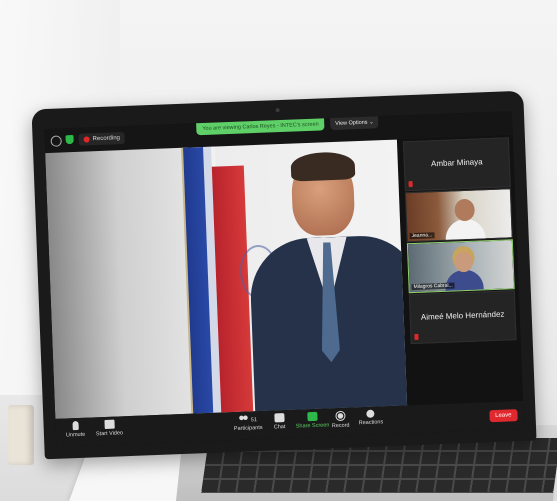  I want to click on start-video-button: Start Video, so click(109, 428).